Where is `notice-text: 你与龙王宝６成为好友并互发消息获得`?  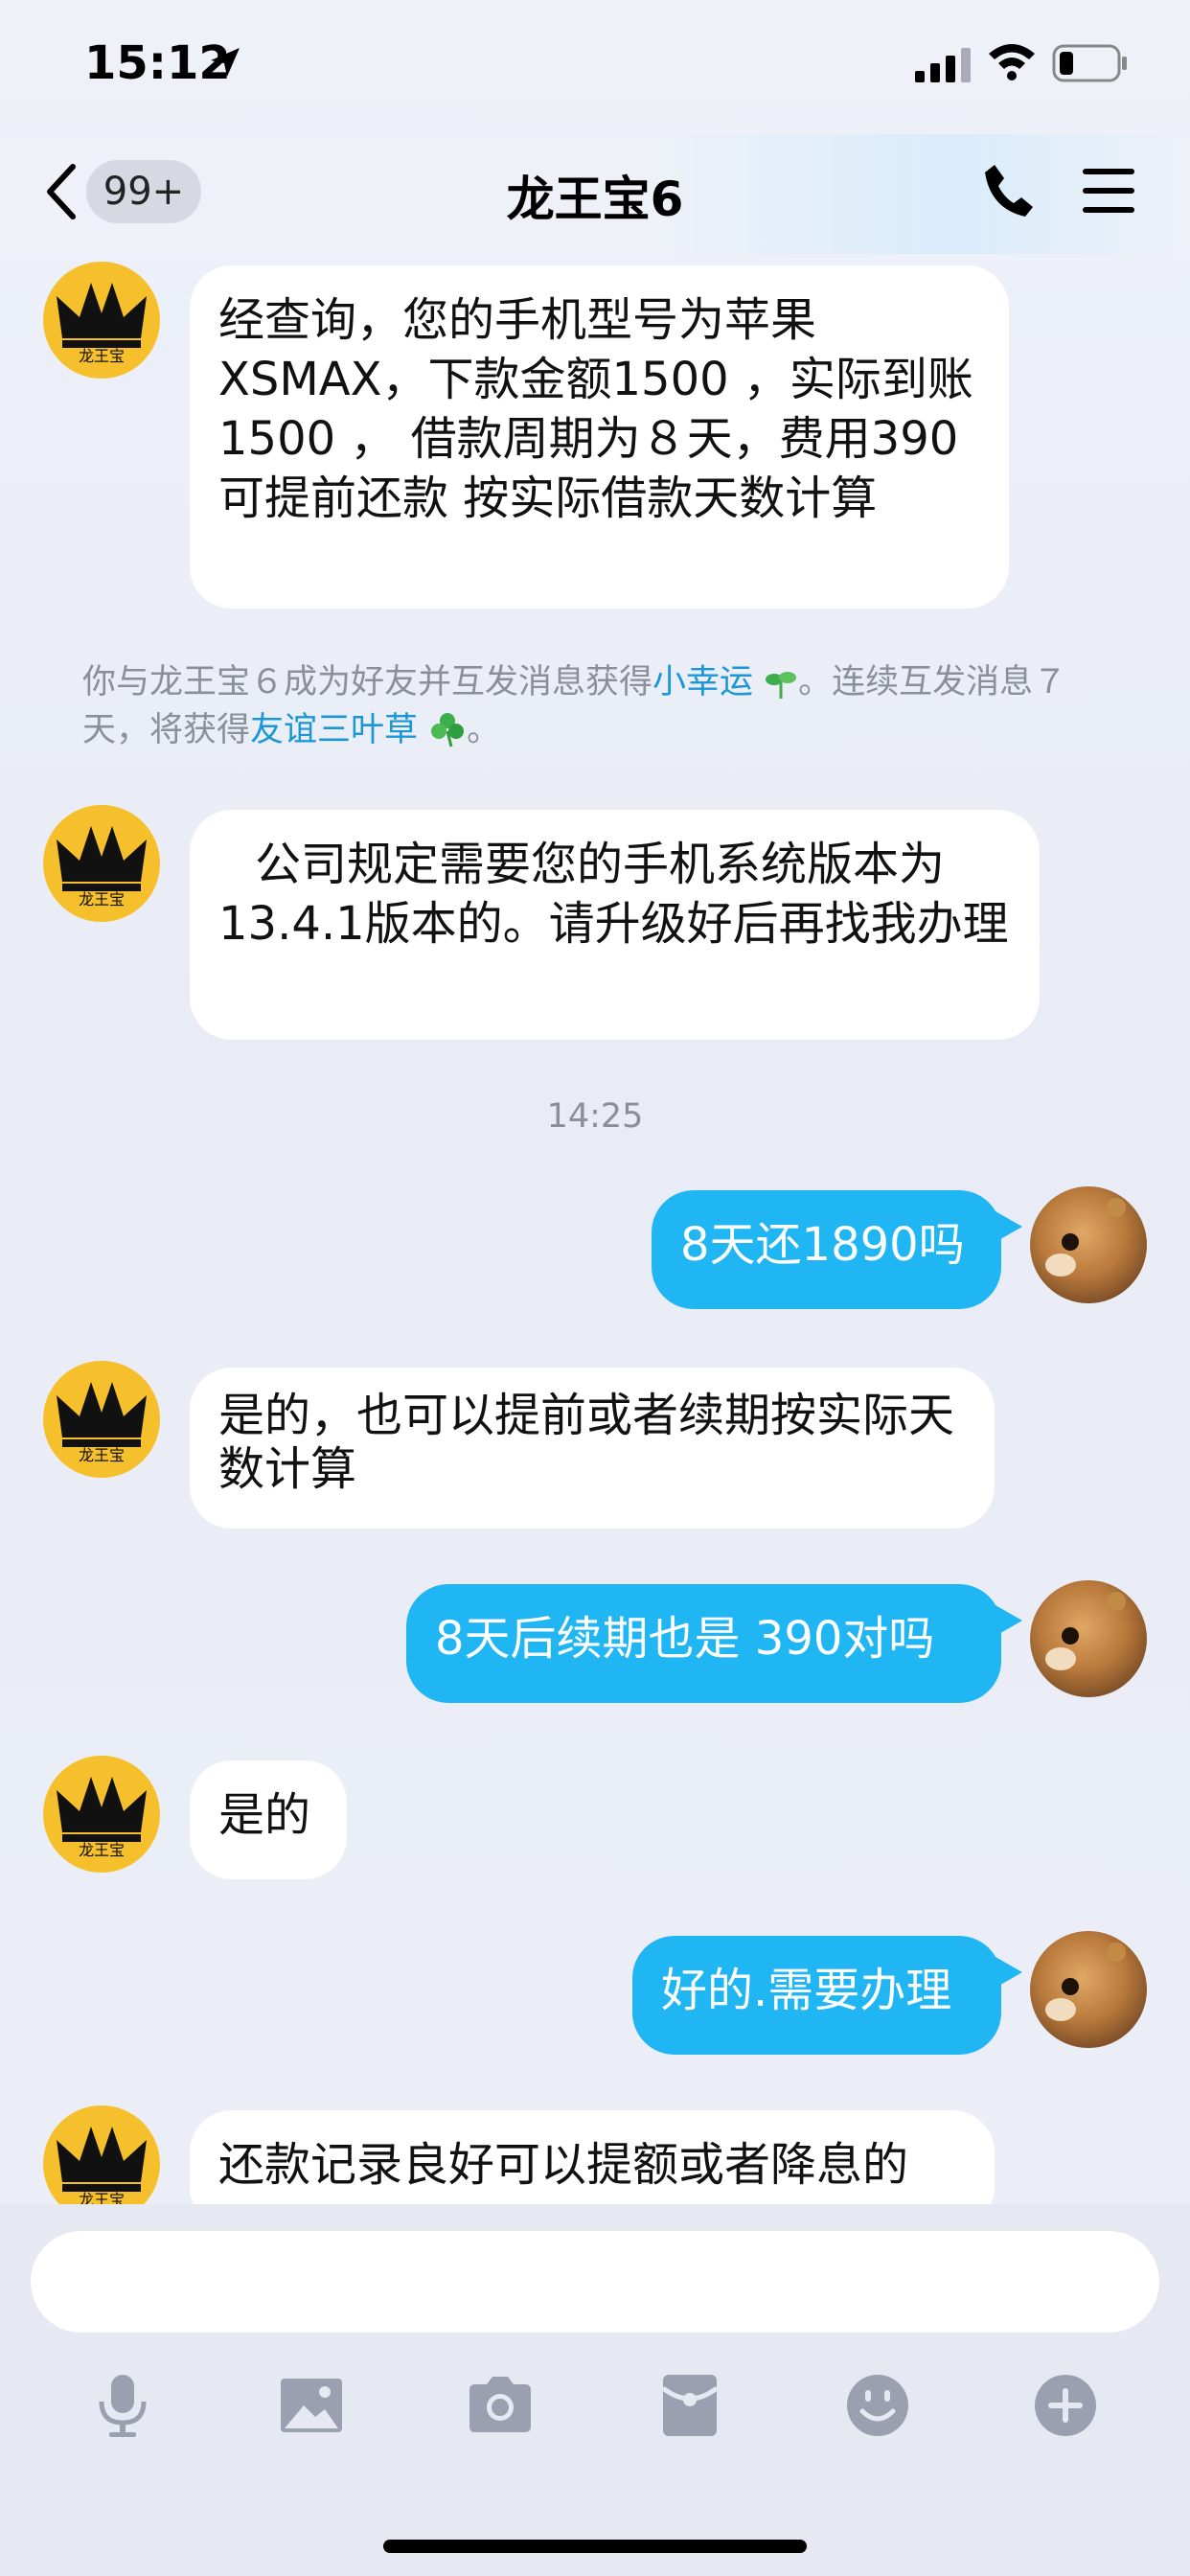 notice-text: 你与龙王宝６成为好友并互发消息获得 is located at coordinates (367, 682).